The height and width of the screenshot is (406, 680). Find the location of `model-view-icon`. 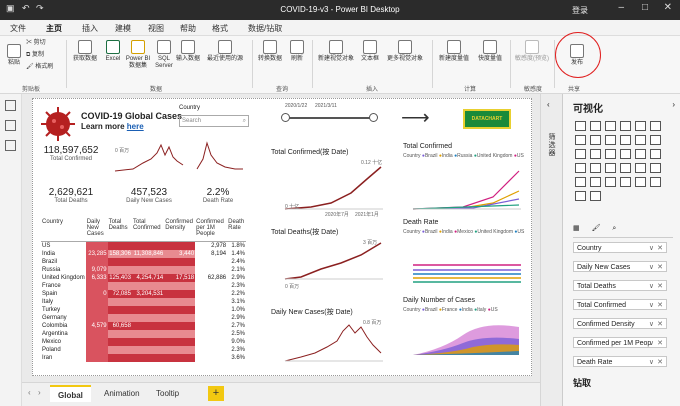

model-view-icon is located at coordinates (10, 145).